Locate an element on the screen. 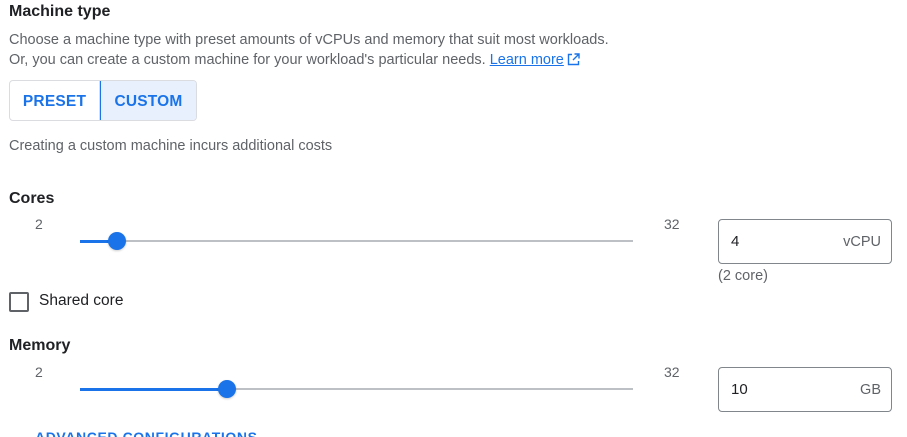  cores-field: vCPU is located at coordinates (805, 241).